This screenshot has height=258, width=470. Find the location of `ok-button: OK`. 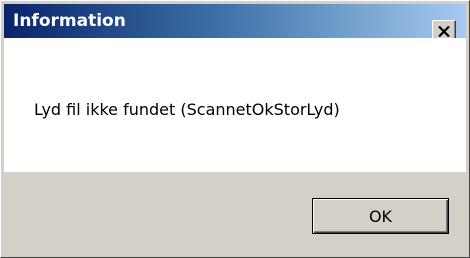

ok-button: OK is located at coordinates (380, 216).